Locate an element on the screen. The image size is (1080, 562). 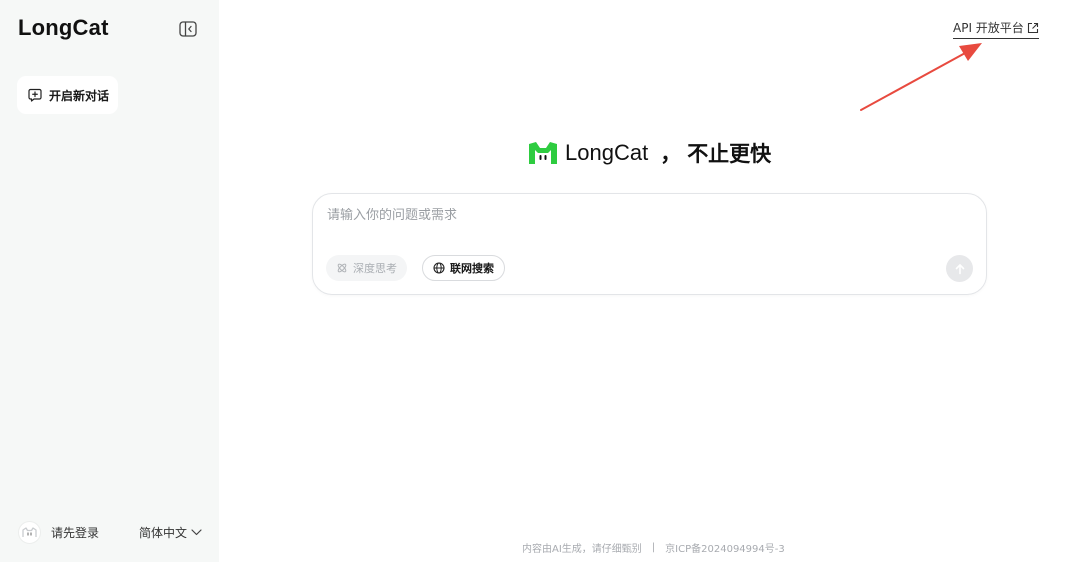
arrow-up-icon is located at coordinates (959, 268).